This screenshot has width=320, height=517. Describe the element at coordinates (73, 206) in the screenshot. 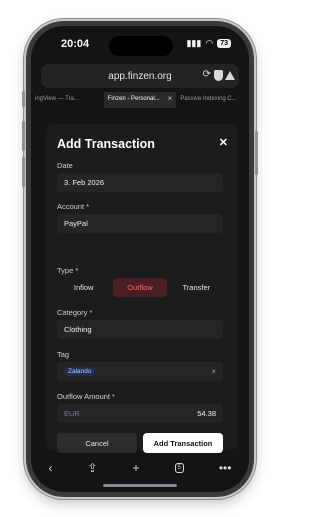

I see `account-label: Account *` at that location.